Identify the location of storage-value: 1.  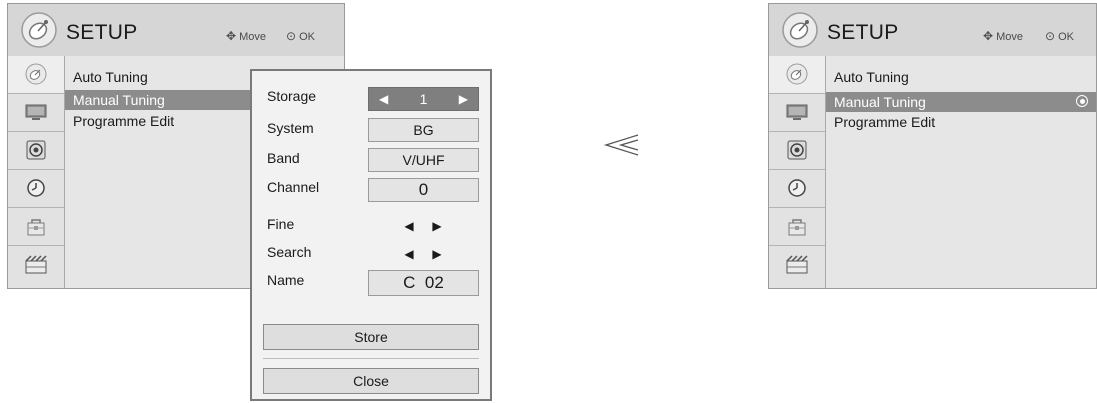
(423, 99).